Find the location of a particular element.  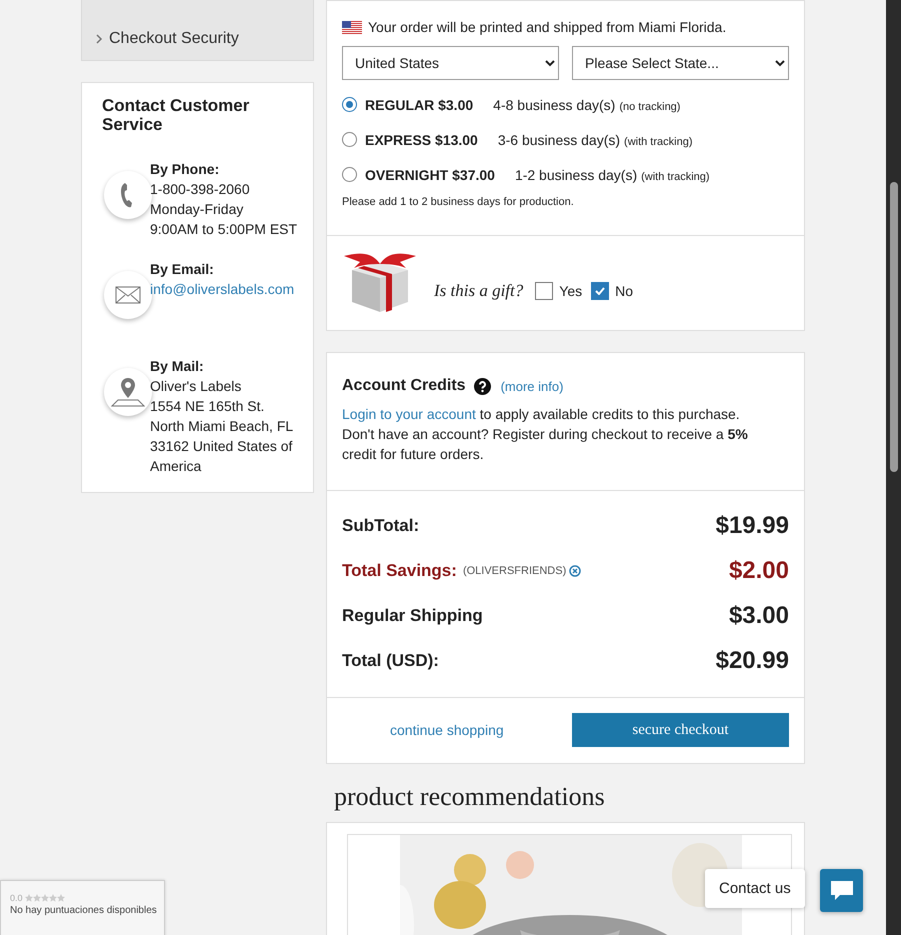

flag-icon is located at coordinates (352, 27).